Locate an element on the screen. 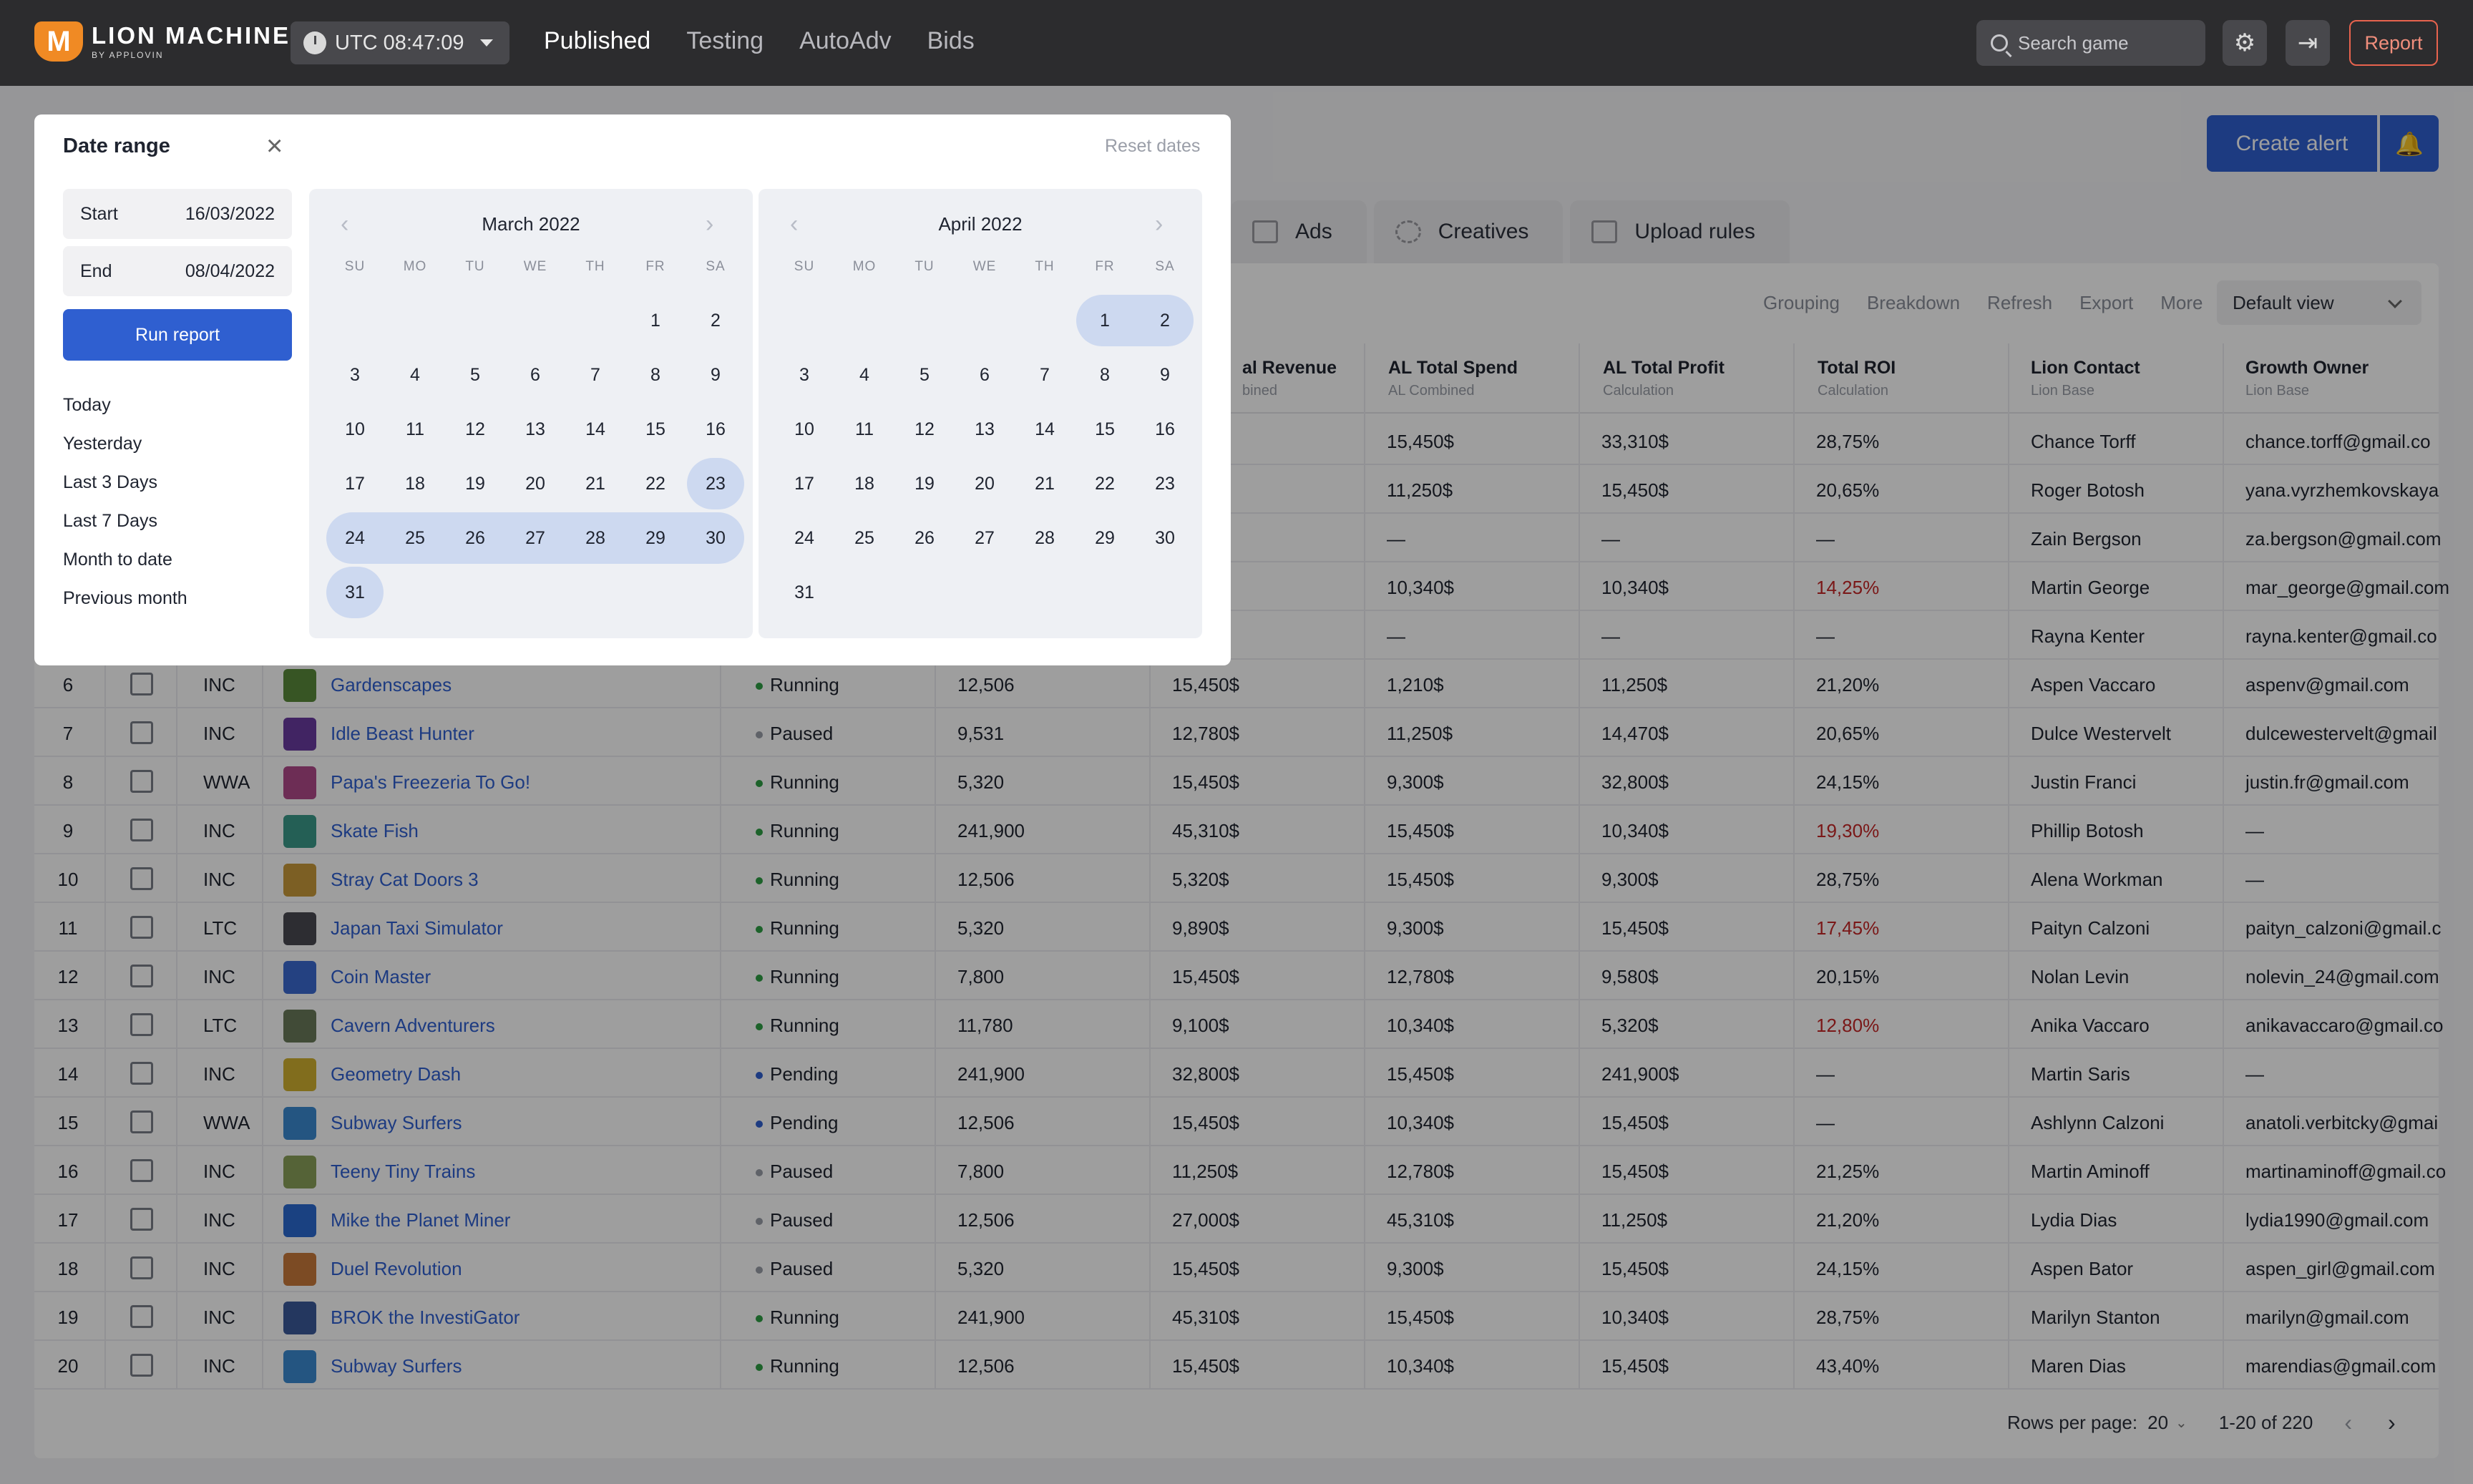 The width and height of the screenshot is (2473, 1484). start-date-field: Start 16/03/2022 is located at coordinates (177, 214).